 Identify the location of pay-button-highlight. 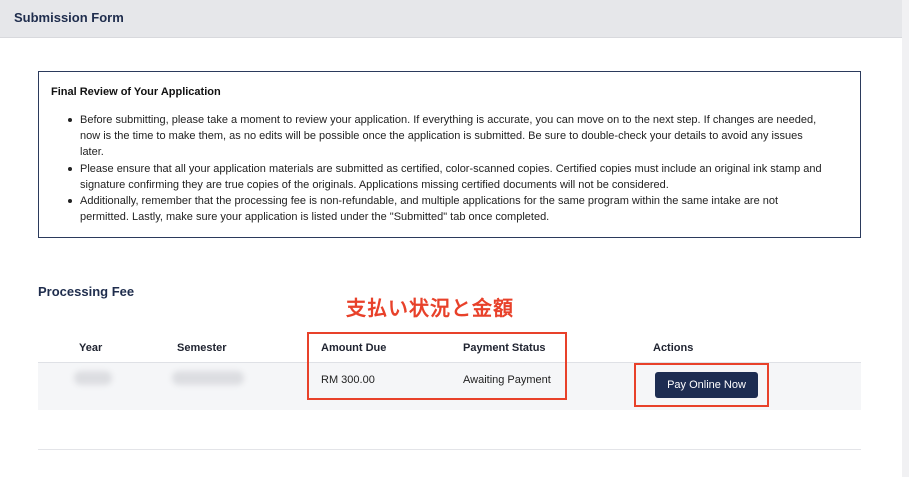
(701, 385).